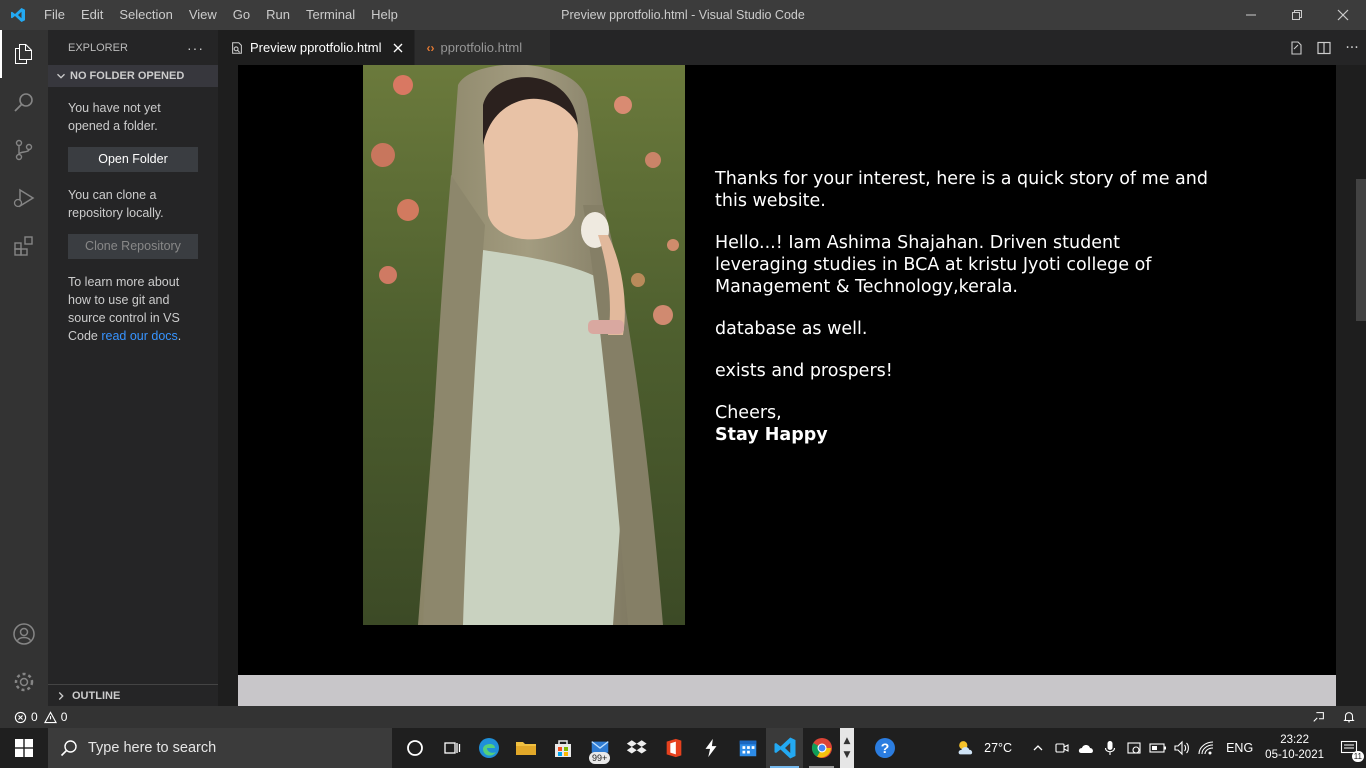 This screenshot has height=768, width=1366. What do you see at coordinates (133, 76) in the screenshot?
I see `no-folder-section: NO FOLDER OPENED` at bounding box center [133, 76].